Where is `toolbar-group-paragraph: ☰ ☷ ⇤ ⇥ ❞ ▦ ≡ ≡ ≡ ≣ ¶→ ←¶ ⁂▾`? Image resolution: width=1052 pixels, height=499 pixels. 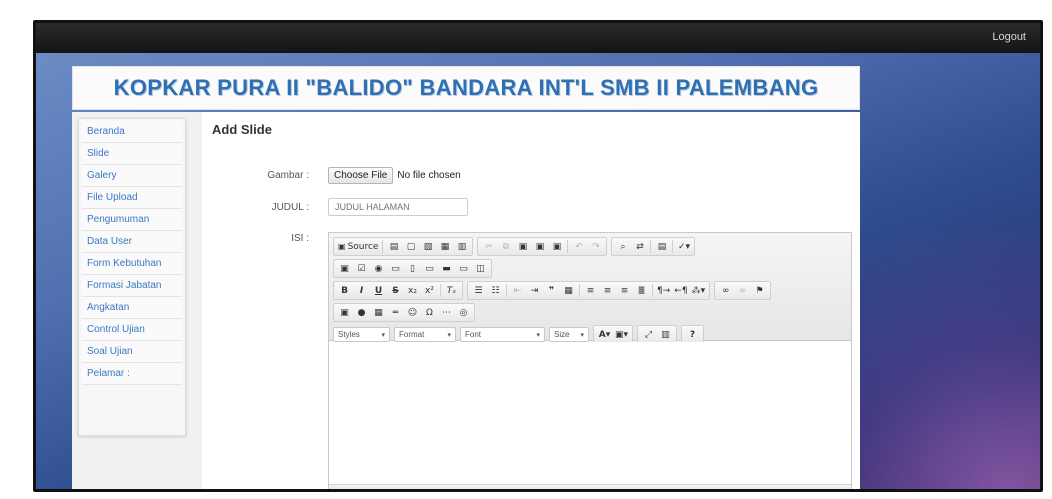 toolbar-group-paragraph: ☰ ☷ ⇤ ⇥ ❞ ▦ ≡ ≡ ≡ ≣ ¶→ ←¶ ⁂▾ is located at coordinates (589, 290).